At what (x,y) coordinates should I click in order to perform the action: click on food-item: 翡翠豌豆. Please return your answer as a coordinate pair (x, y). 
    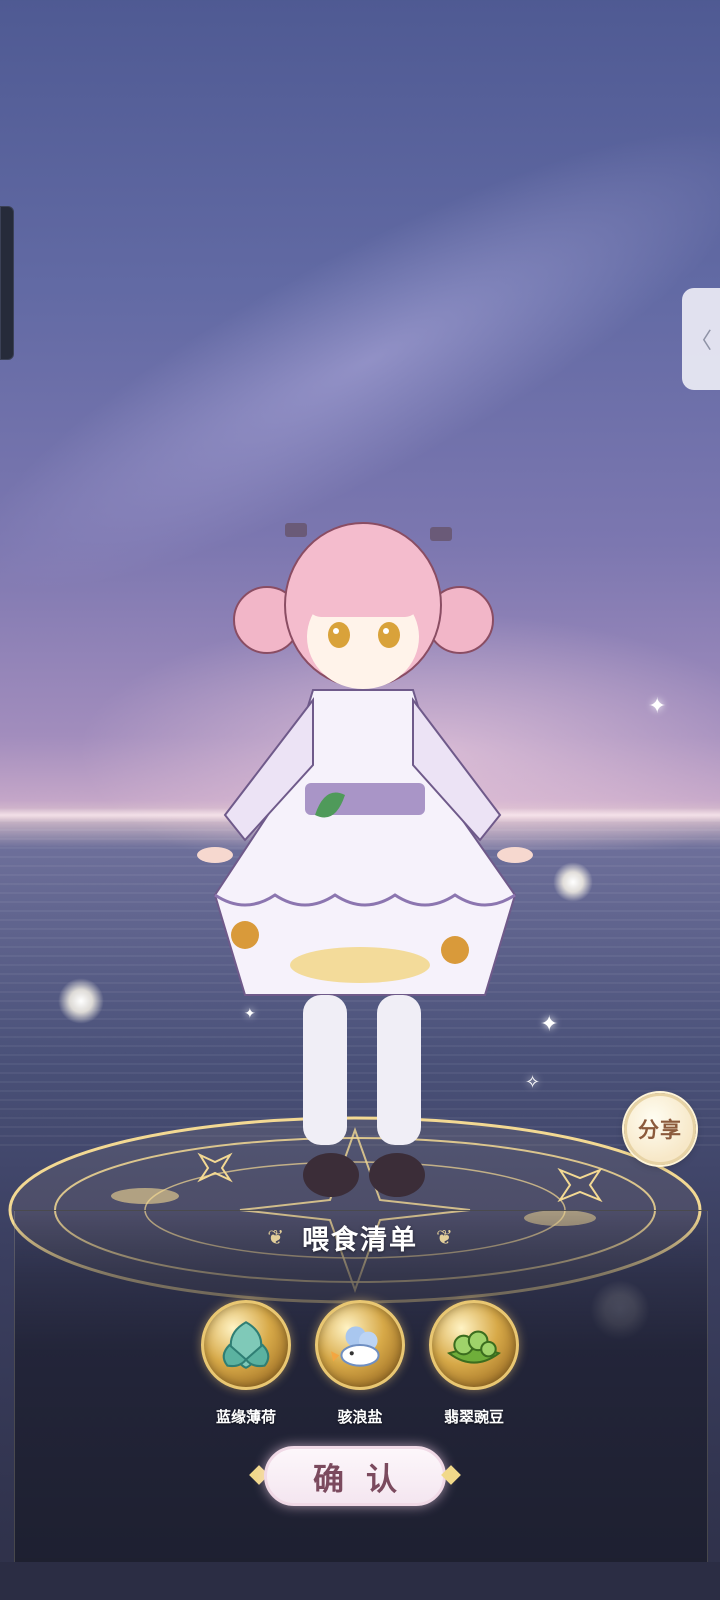
    Looking at the image, I should click on (474, 1363).